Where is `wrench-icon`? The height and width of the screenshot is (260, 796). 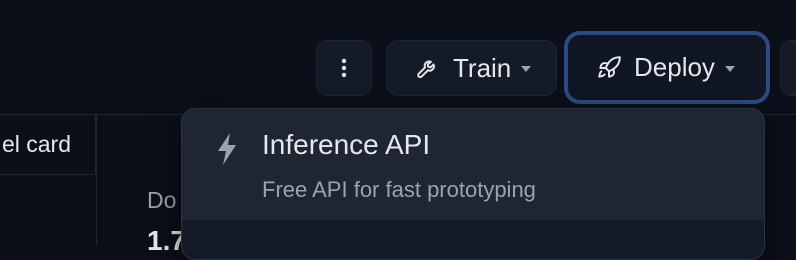
wrench-icon is located at coordinates (428, 68).